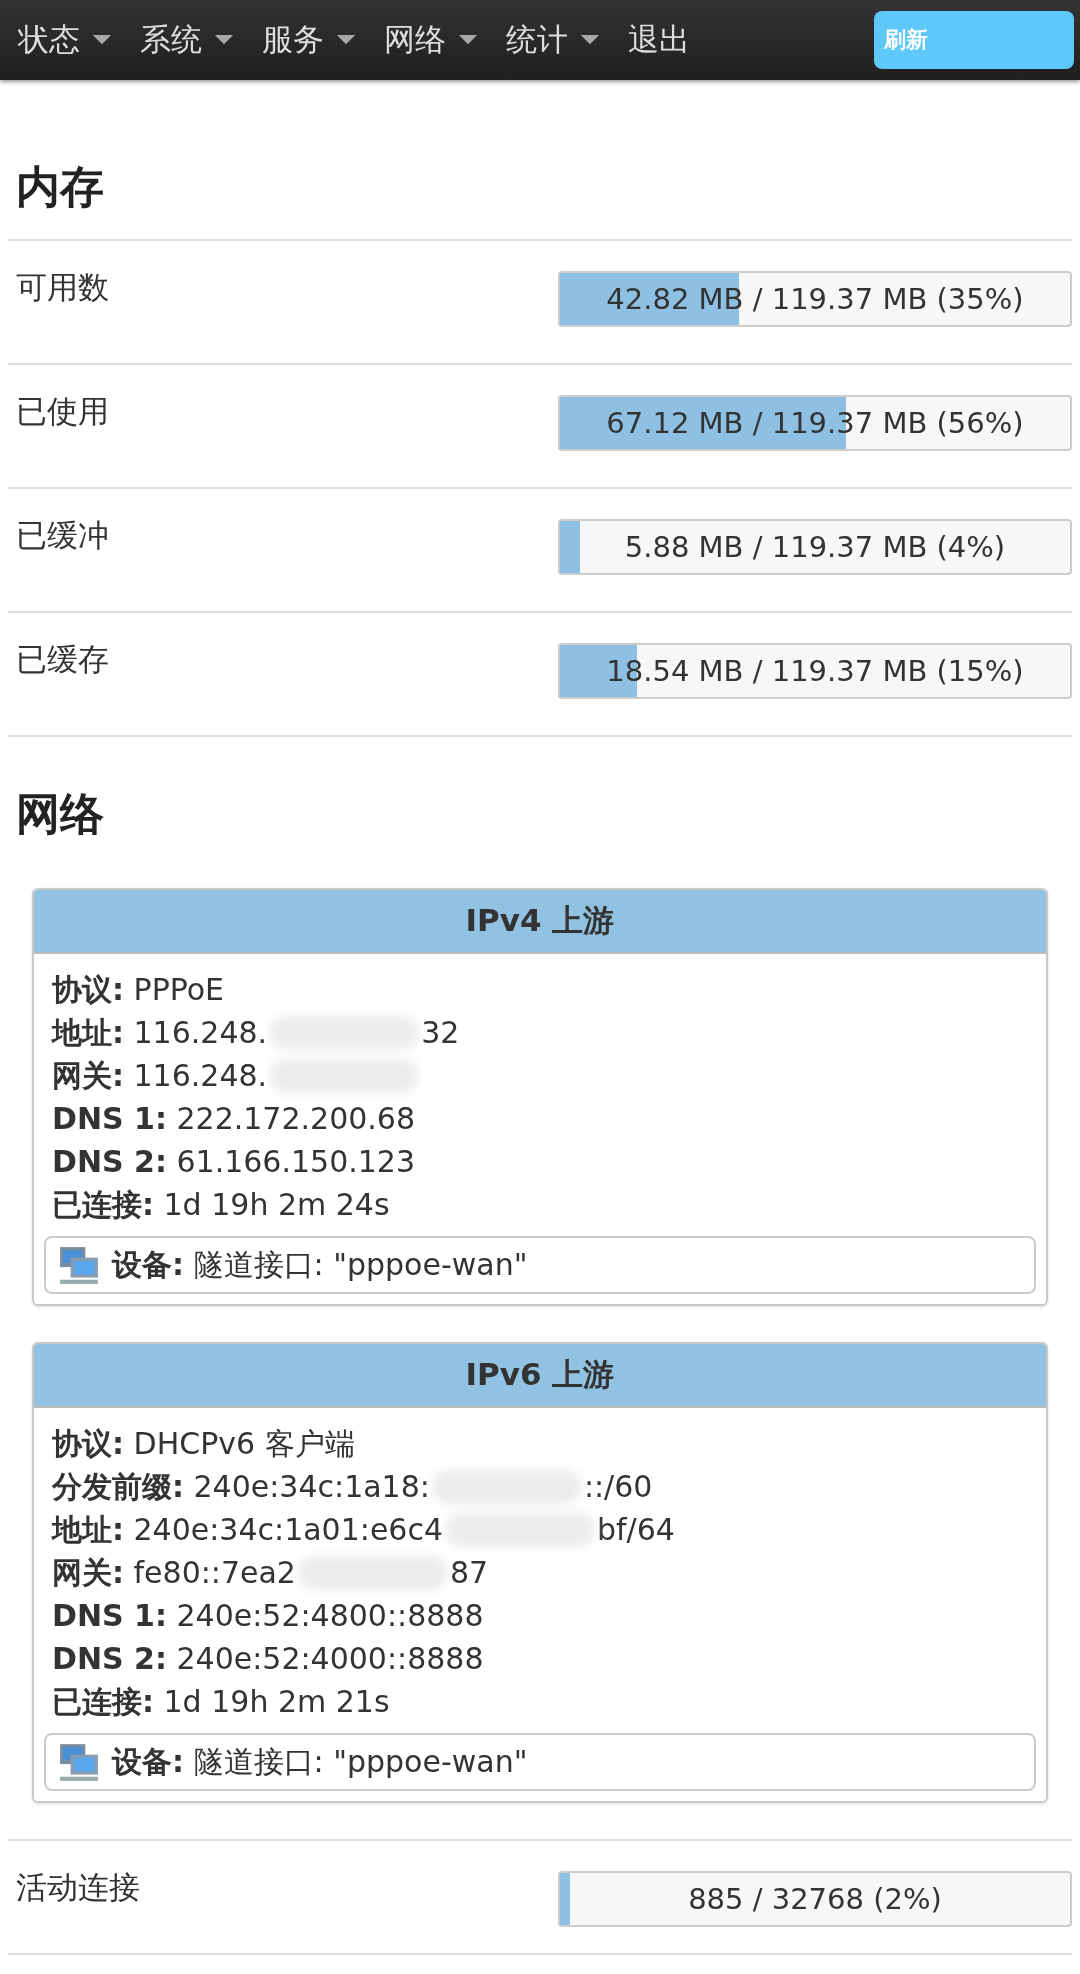 The height and width of the screenshot is (1974, 1080). Describe the element at coordinates (636, 1530) in the screenshot. I see `info-line: bf/64` at that location.